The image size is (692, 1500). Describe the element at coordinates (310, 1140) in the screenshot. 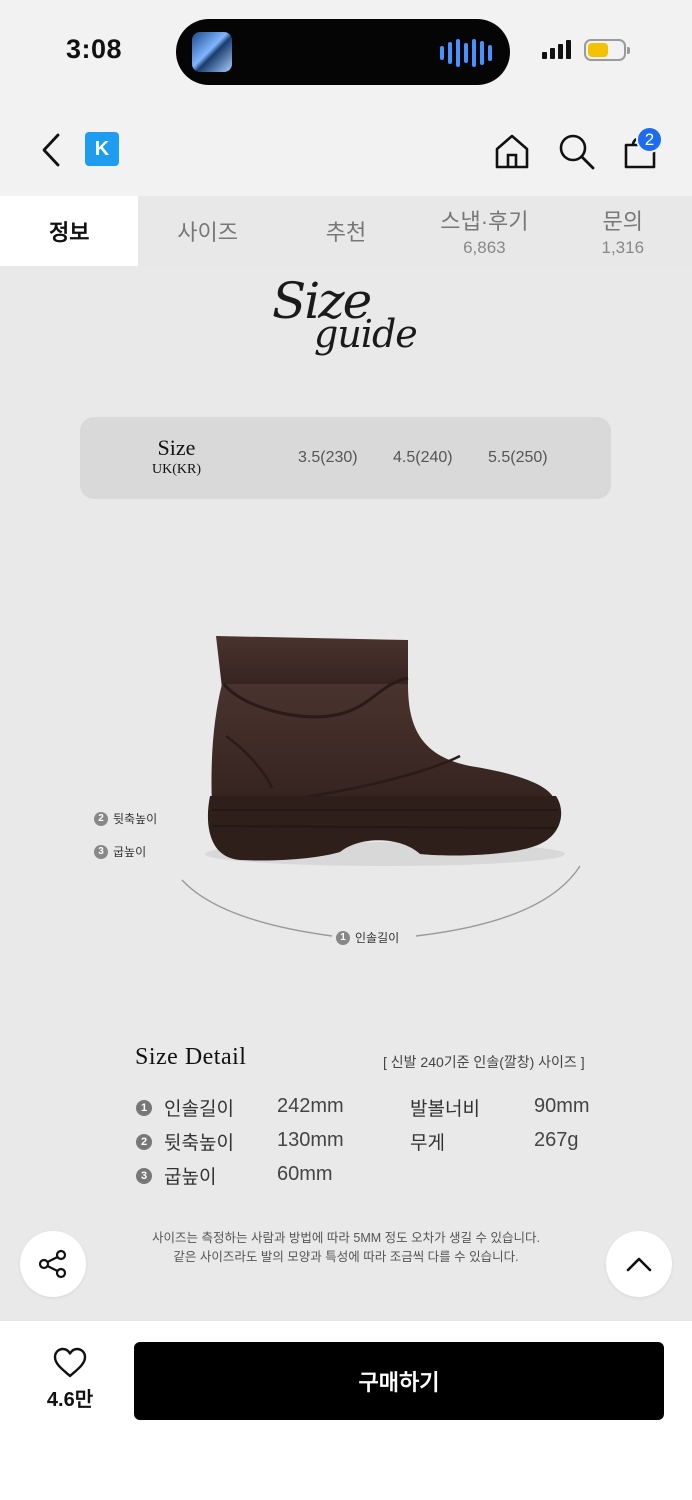

I see `detail-value: 130mm` at that location.